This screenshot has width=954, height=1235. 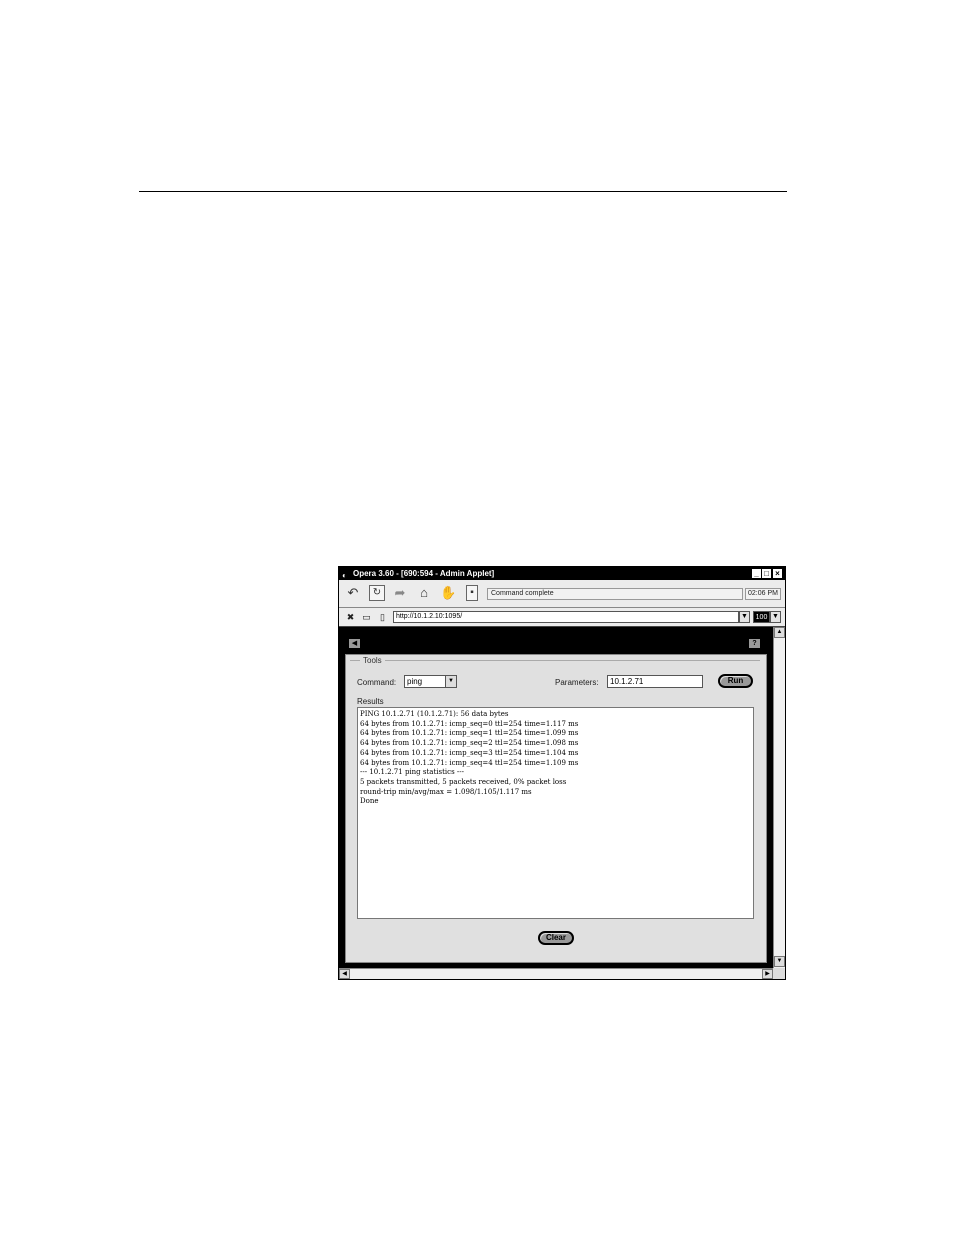 I want to click on results-label: Results, so click(x=370, y=701).